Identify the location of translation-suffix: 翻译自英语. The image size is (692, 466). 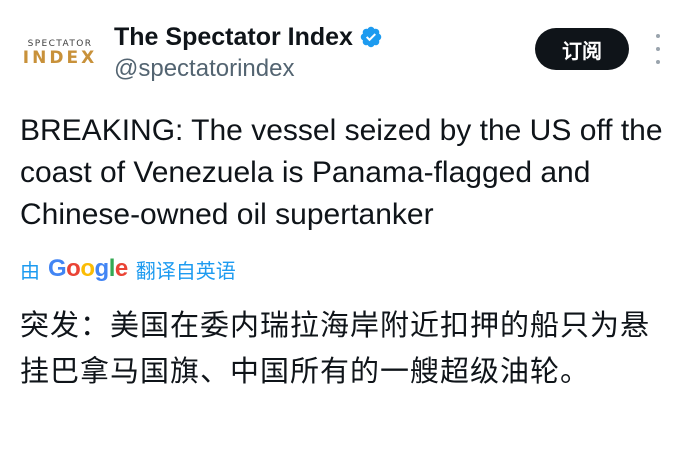
(185, 270).